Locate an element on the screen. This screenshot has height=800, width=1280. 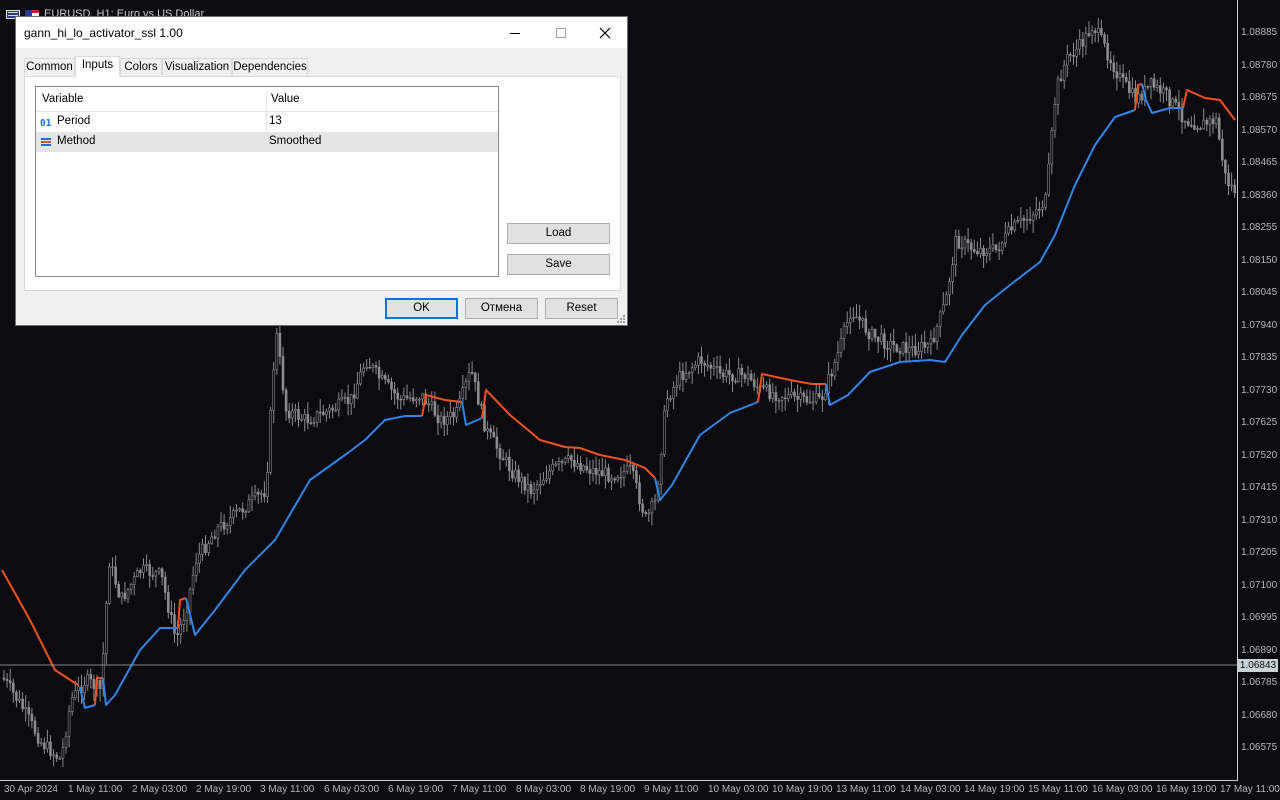
column-header-variable: Variable is located at coordinates (62, 99).